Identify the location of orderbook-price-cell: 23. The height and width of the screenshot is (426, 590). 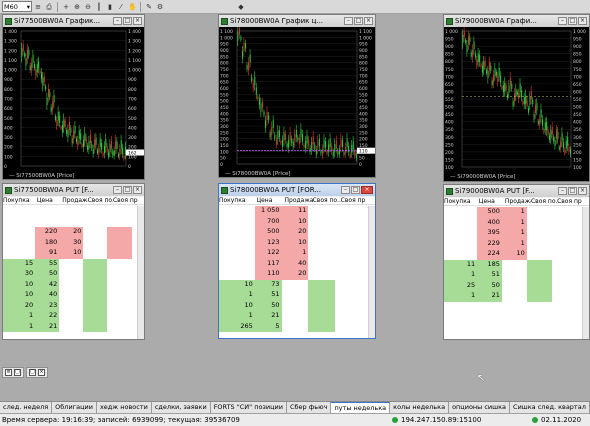
(47, 305).